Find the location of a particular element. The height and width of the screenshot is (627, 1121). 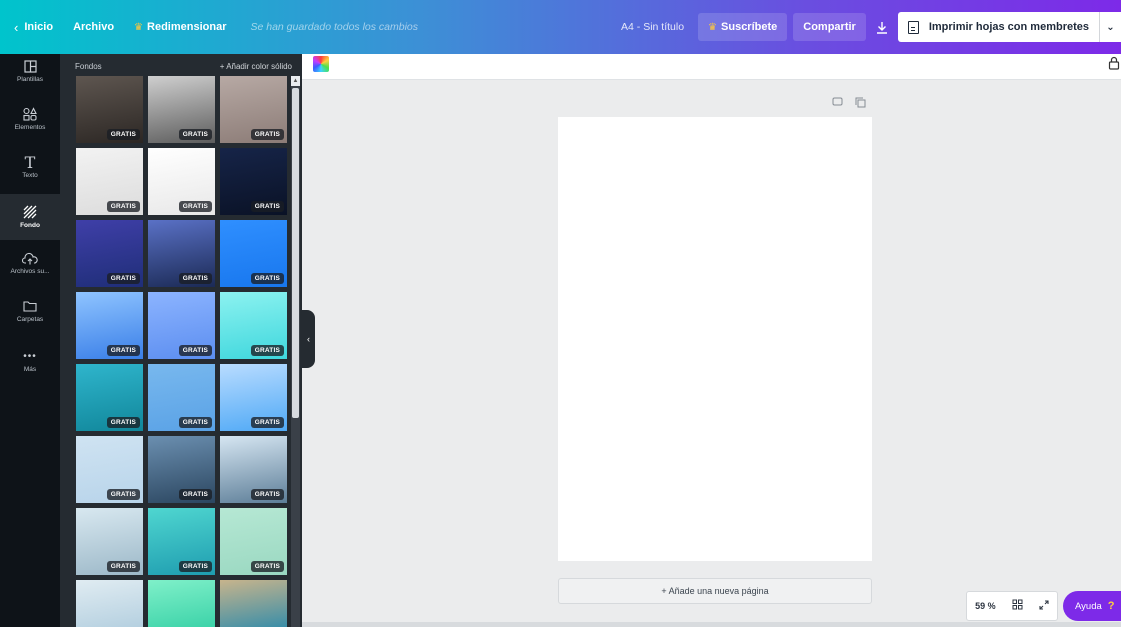

background-thumbnail-blue-purple-gradient: GRATIS is located at coordinates (109, 253).